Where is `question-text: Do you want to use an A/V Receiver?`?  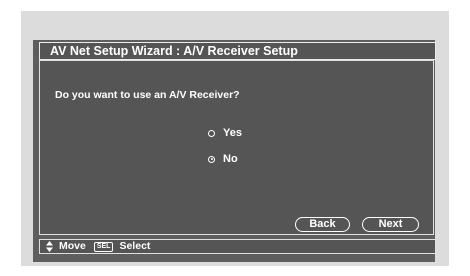
question-text: Do you want to use an A/V Receiver? is located at coordinates (147, 95).